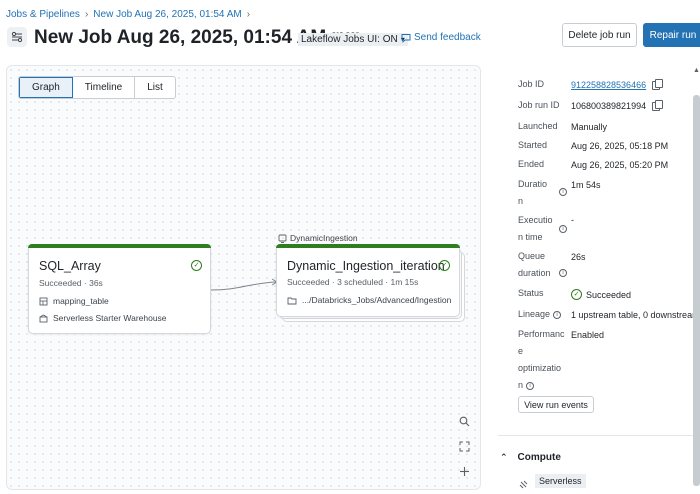 The height and width of the screenshot is (494, 700). I want to click on task-connector, so click(244, 284).